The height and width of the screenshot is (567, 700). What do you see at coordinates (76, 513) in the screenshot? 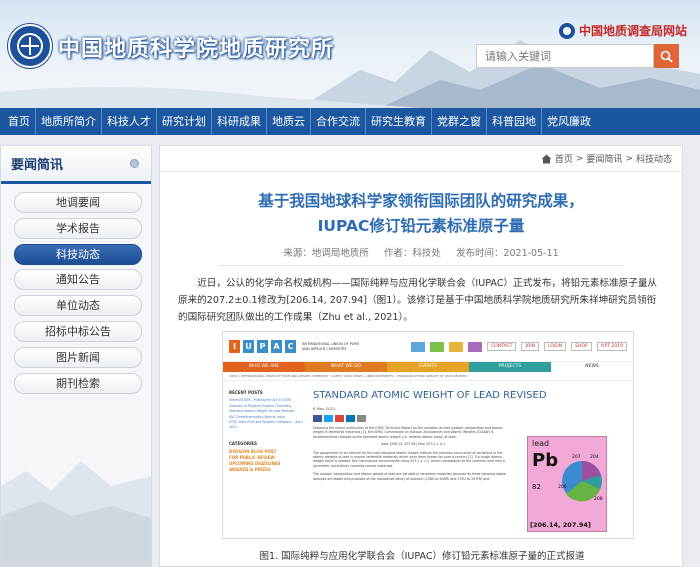
I see `sidebar-landscape` at bounding box center [76, 513].